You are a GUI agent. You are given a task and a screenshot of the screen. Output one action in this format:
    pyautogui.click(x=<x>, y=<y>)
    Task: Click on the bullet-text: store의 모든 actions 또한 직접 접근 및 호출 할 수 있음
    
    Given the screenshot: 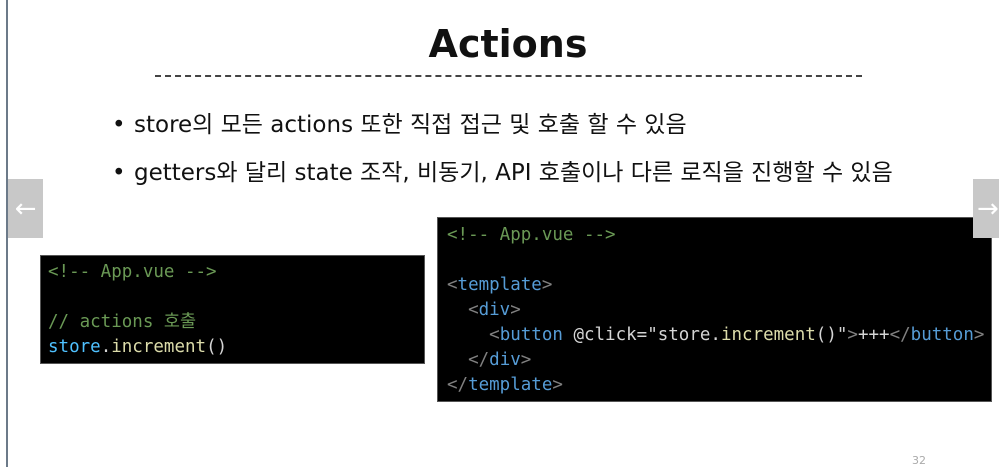 What is the action you would take?
    pyautogui.click(x=410, y=125)
    